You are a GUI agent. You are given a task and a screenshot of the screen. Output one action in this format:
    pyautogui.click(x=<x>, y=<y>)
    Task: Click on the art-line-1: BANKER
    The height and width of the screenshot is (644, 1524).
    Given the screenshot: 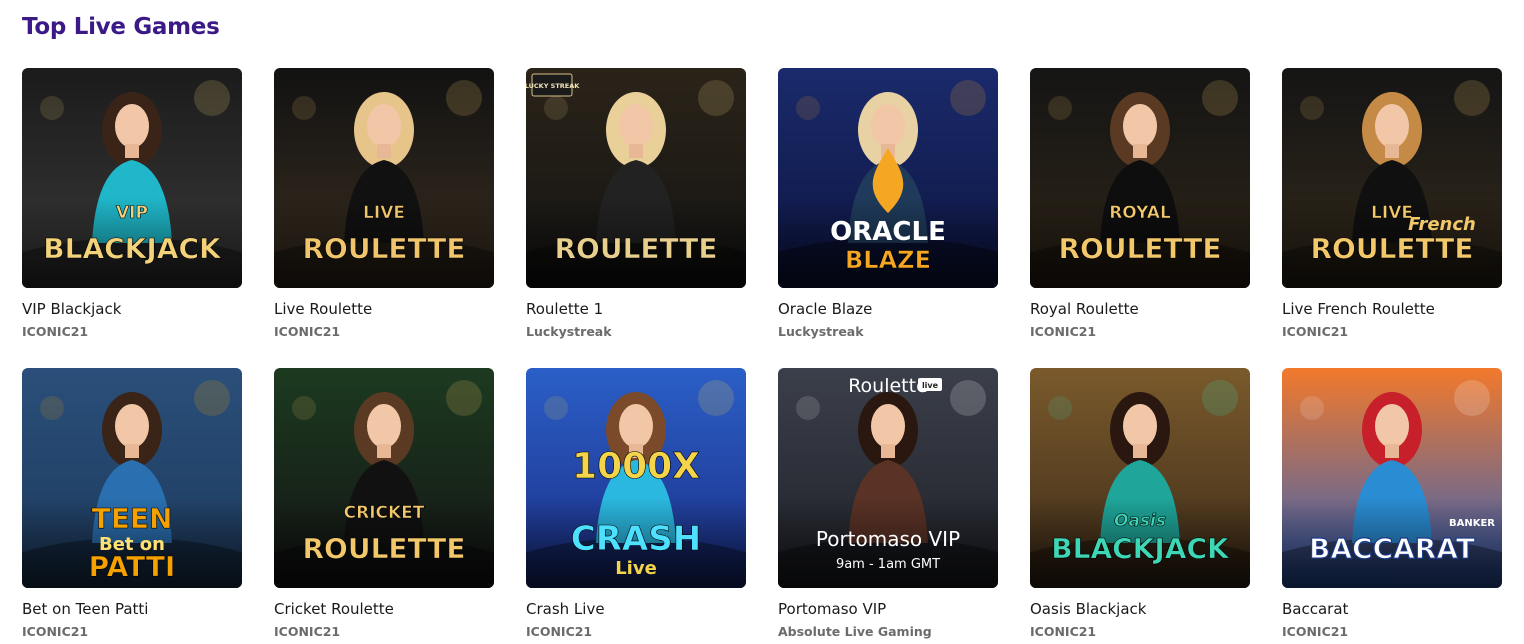 What is the action you would take?
    pyautogui.click(x=1472, y=523)
    